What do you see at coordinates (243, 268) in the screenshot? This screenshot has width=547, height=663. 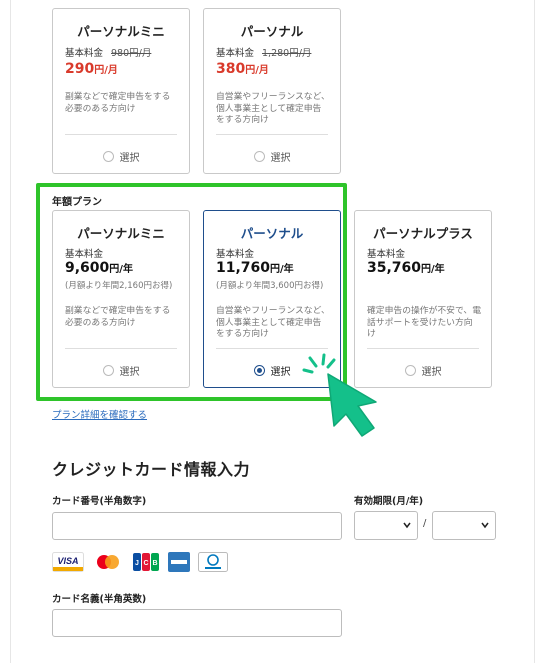 I see `price-value: 11,760` at bounding box center [243, 268].